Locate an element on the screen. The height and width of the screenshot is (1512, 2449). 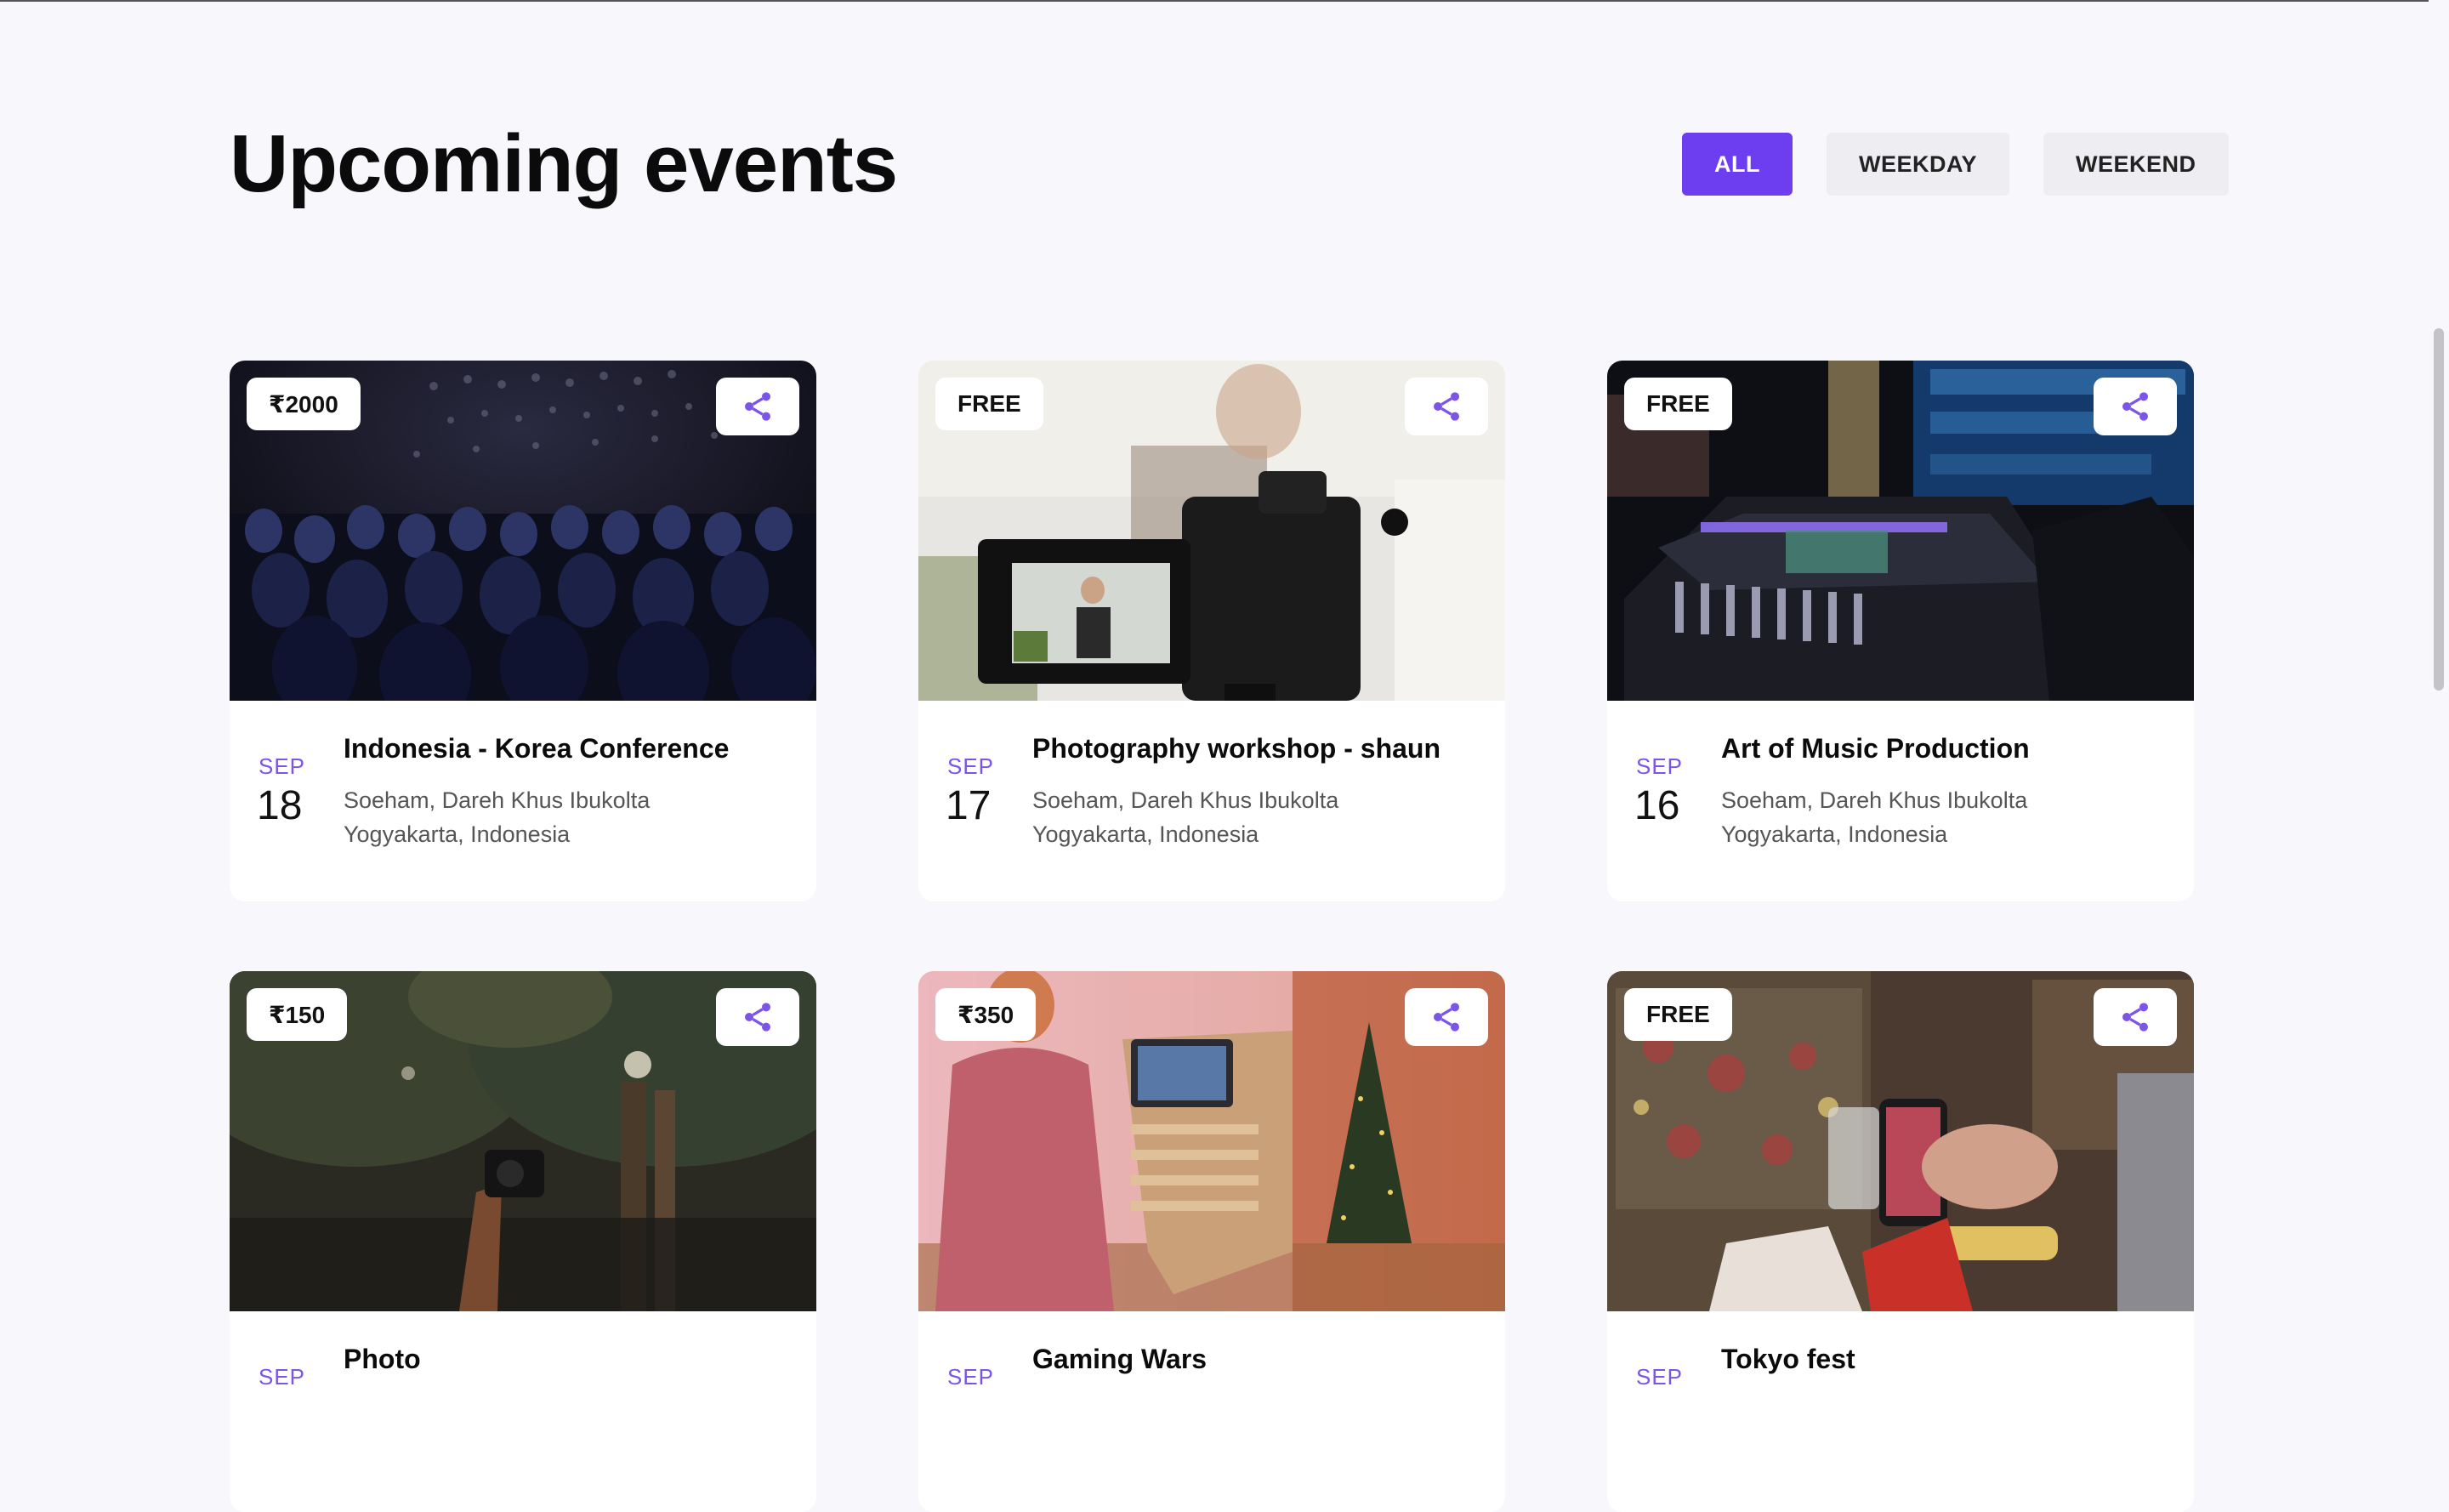
filter-weekday-button: WEEKDAY is located at coordinates (1918, 164).